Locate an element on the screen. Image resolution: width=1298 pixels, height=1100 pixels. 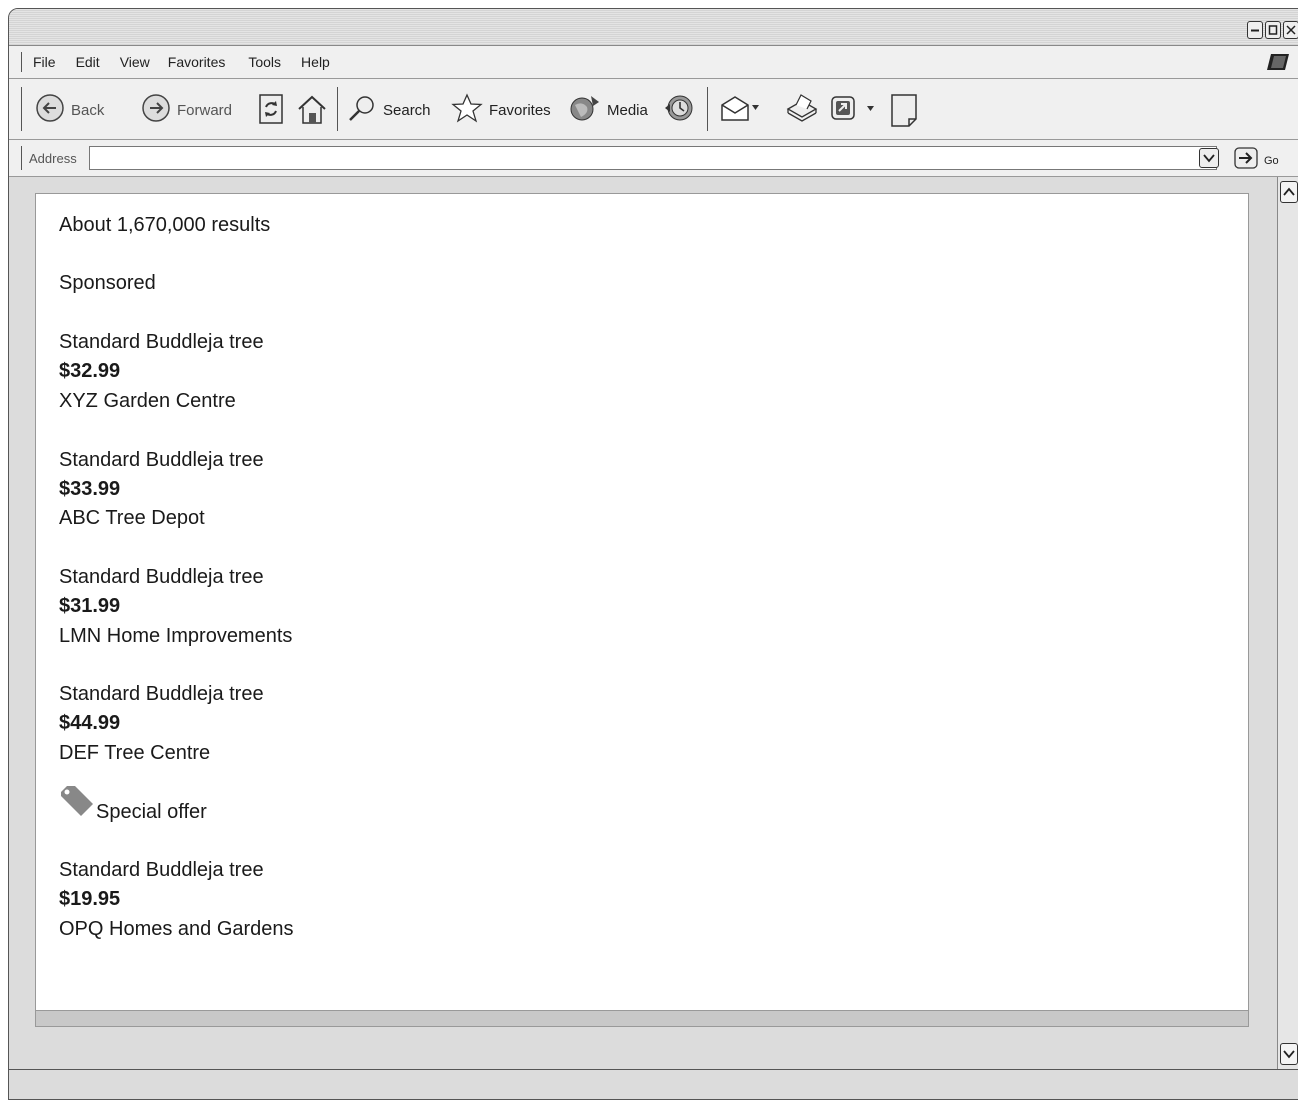
special-offer-label: Special offer is located at coordinates (151, 812).